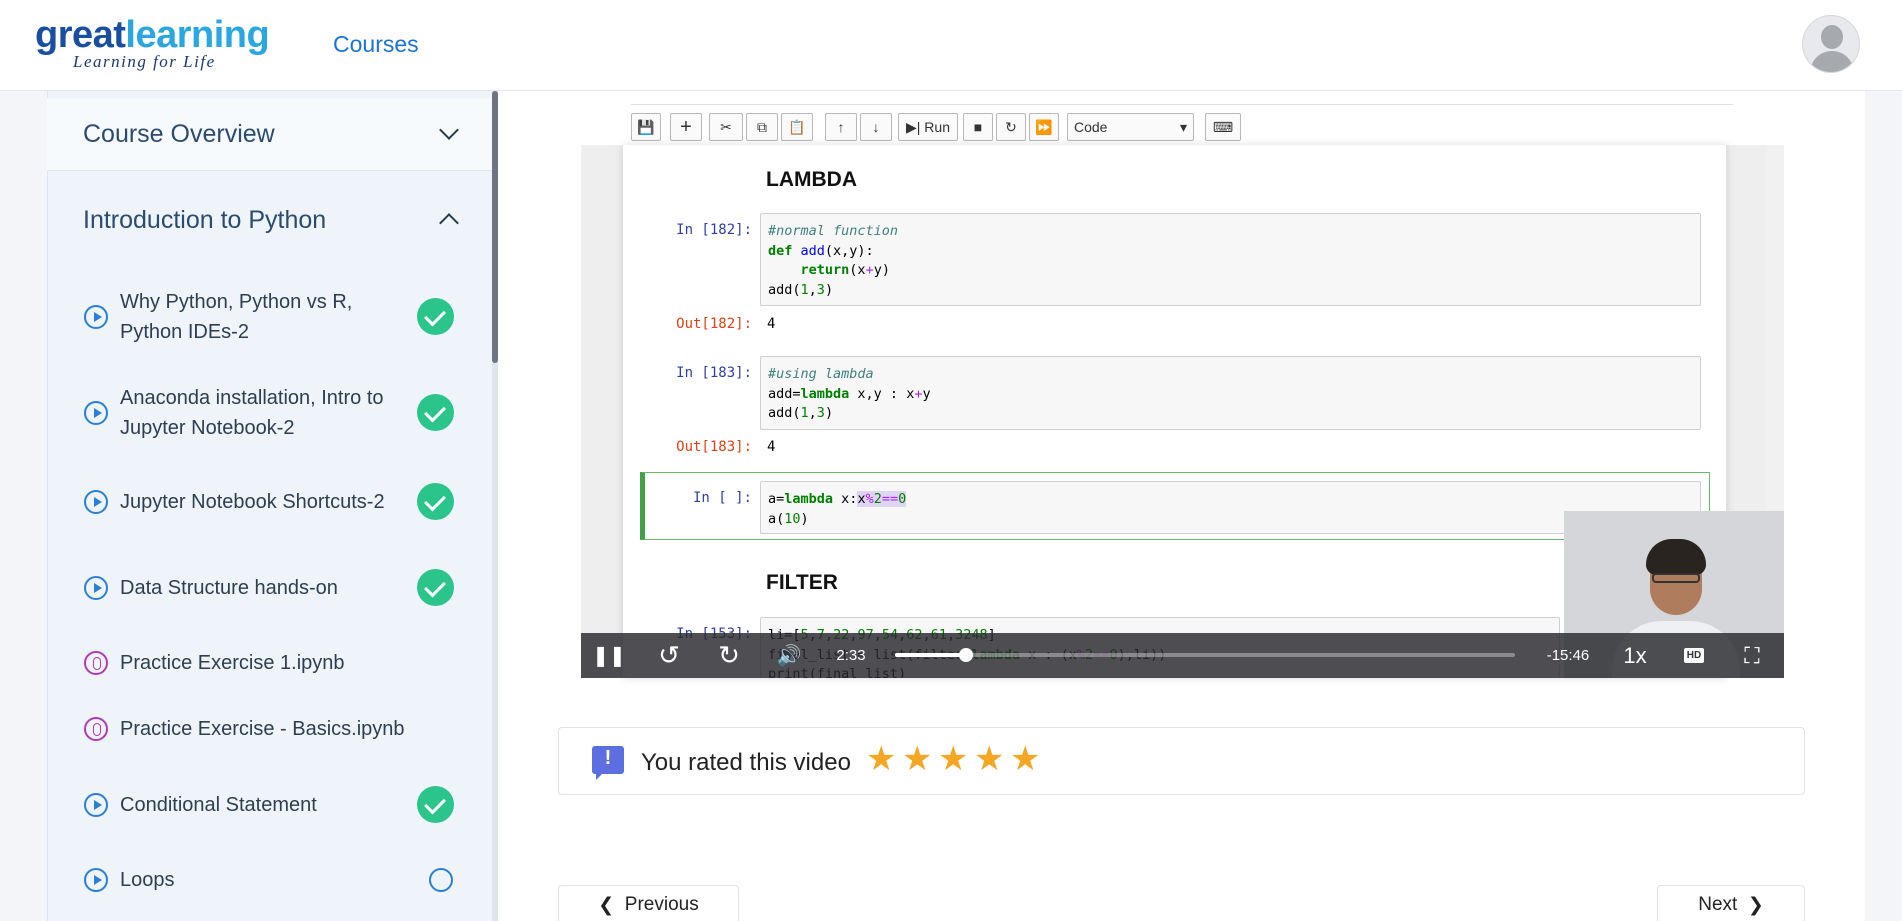 Image resolution: width=1902 pixels, height=921 pixels. Describe the element at coordinates (802, 582) in the screenshot. I see `heading-filter: FILTER` at that location.